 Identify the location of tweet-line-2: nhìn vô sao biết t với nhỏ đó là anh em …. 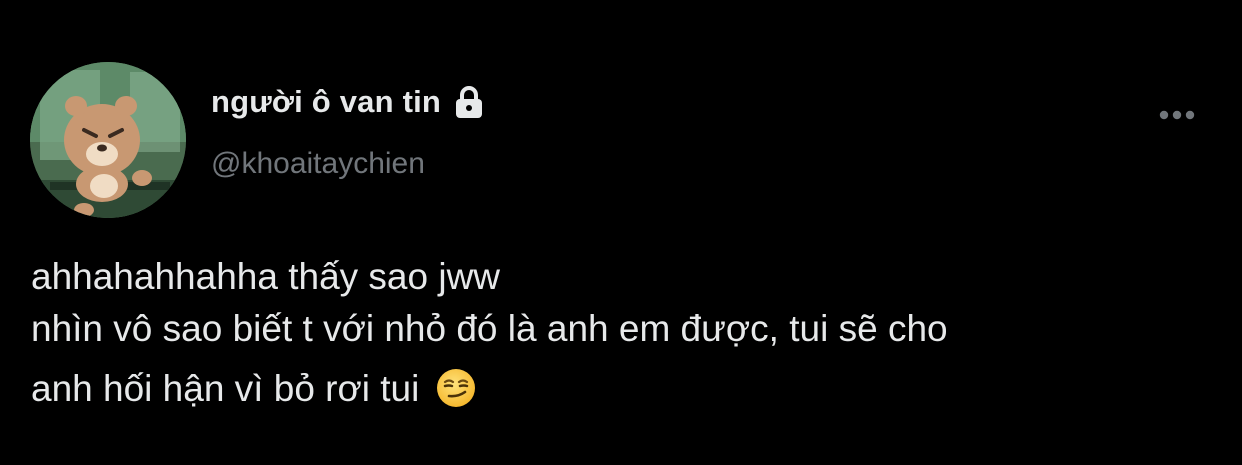
(489, 328).